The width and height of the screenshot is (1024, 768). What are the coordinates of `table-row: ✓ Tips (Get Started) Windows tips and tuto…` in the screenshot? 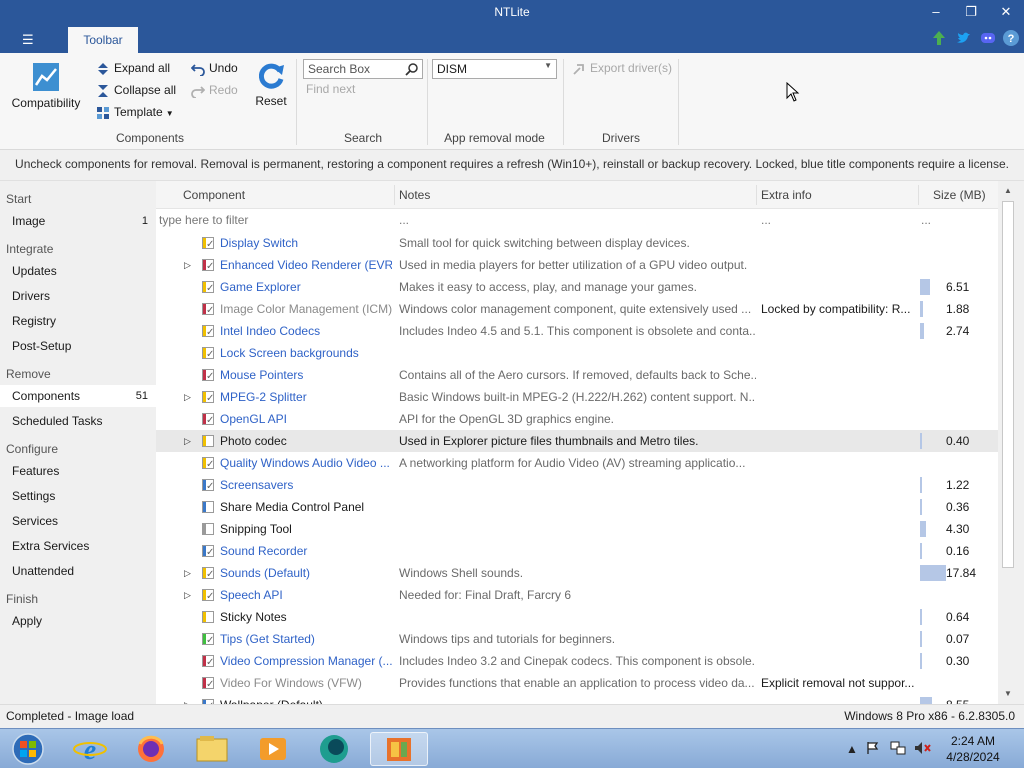 It's located at (577, 639).